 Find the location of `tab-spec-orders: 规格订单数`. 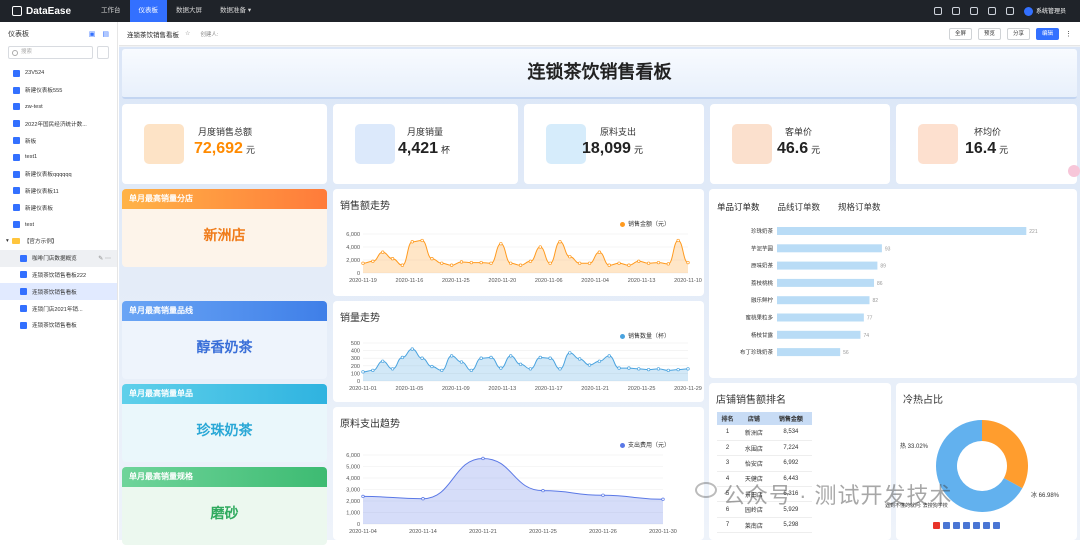

tab-spec-orders: 规格订单数 is located at coordinates (859, 207).